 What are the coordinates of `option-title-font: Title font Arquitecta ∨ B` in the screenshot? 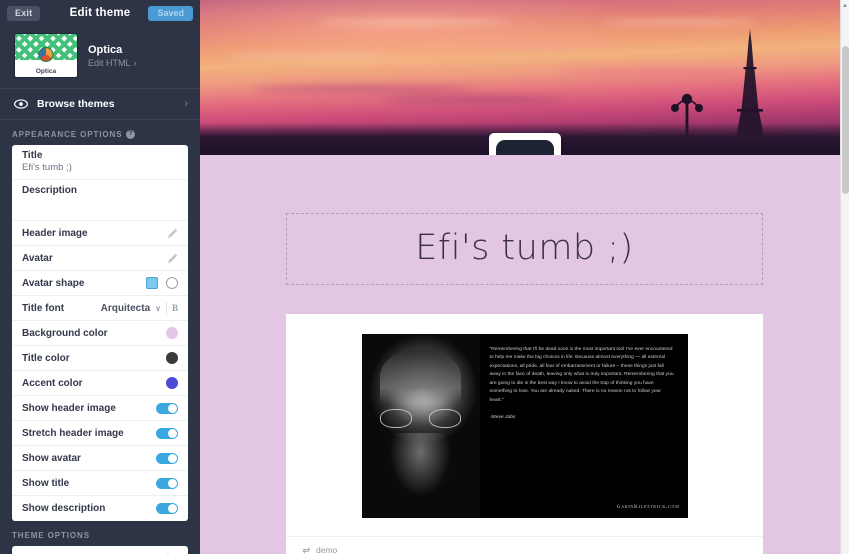 It's located at (100, 308).